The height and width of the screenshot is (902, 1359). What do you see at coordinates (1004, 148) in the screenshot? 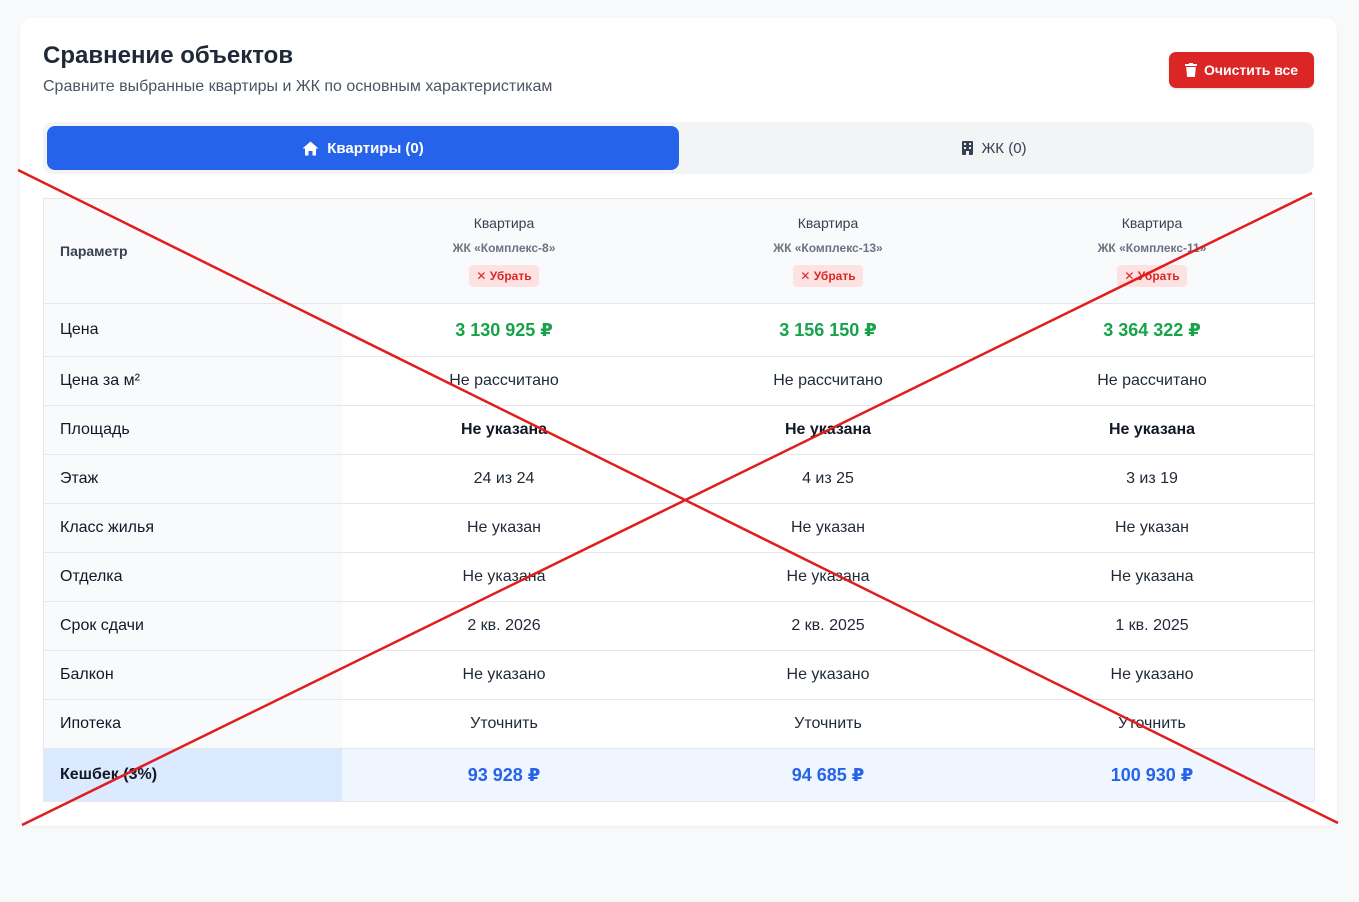
I see `tab-complexes-label: ЖК (0)` at bounding box center [1004, 148].